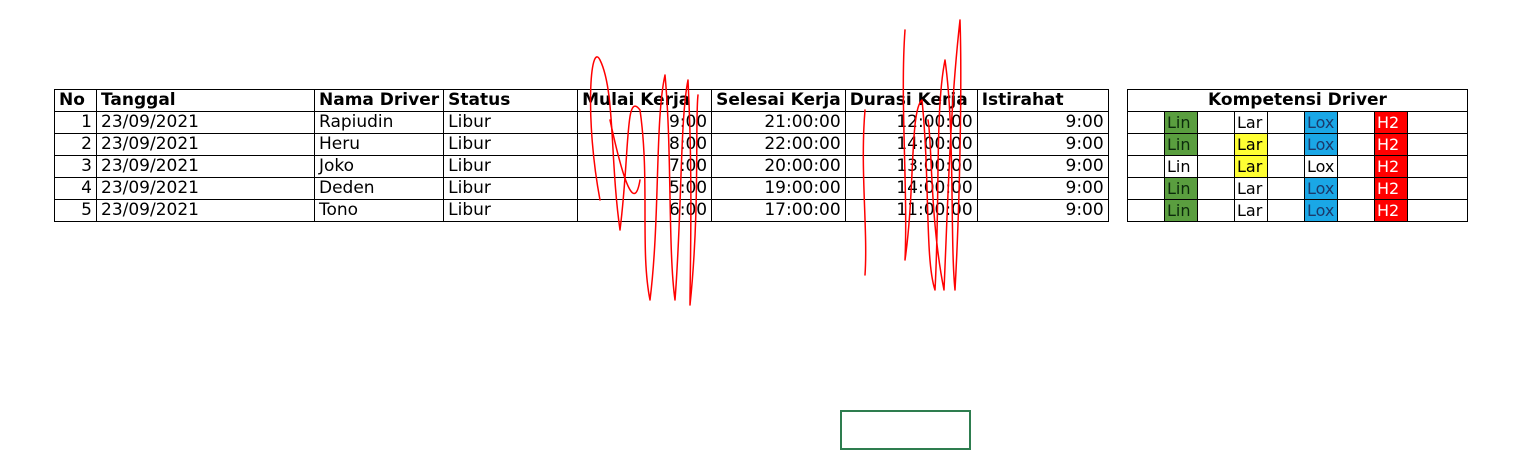  Describe the element at coordinates (645, 122) in the screenshot. I see `cell-mulai: 9:00` at that location.